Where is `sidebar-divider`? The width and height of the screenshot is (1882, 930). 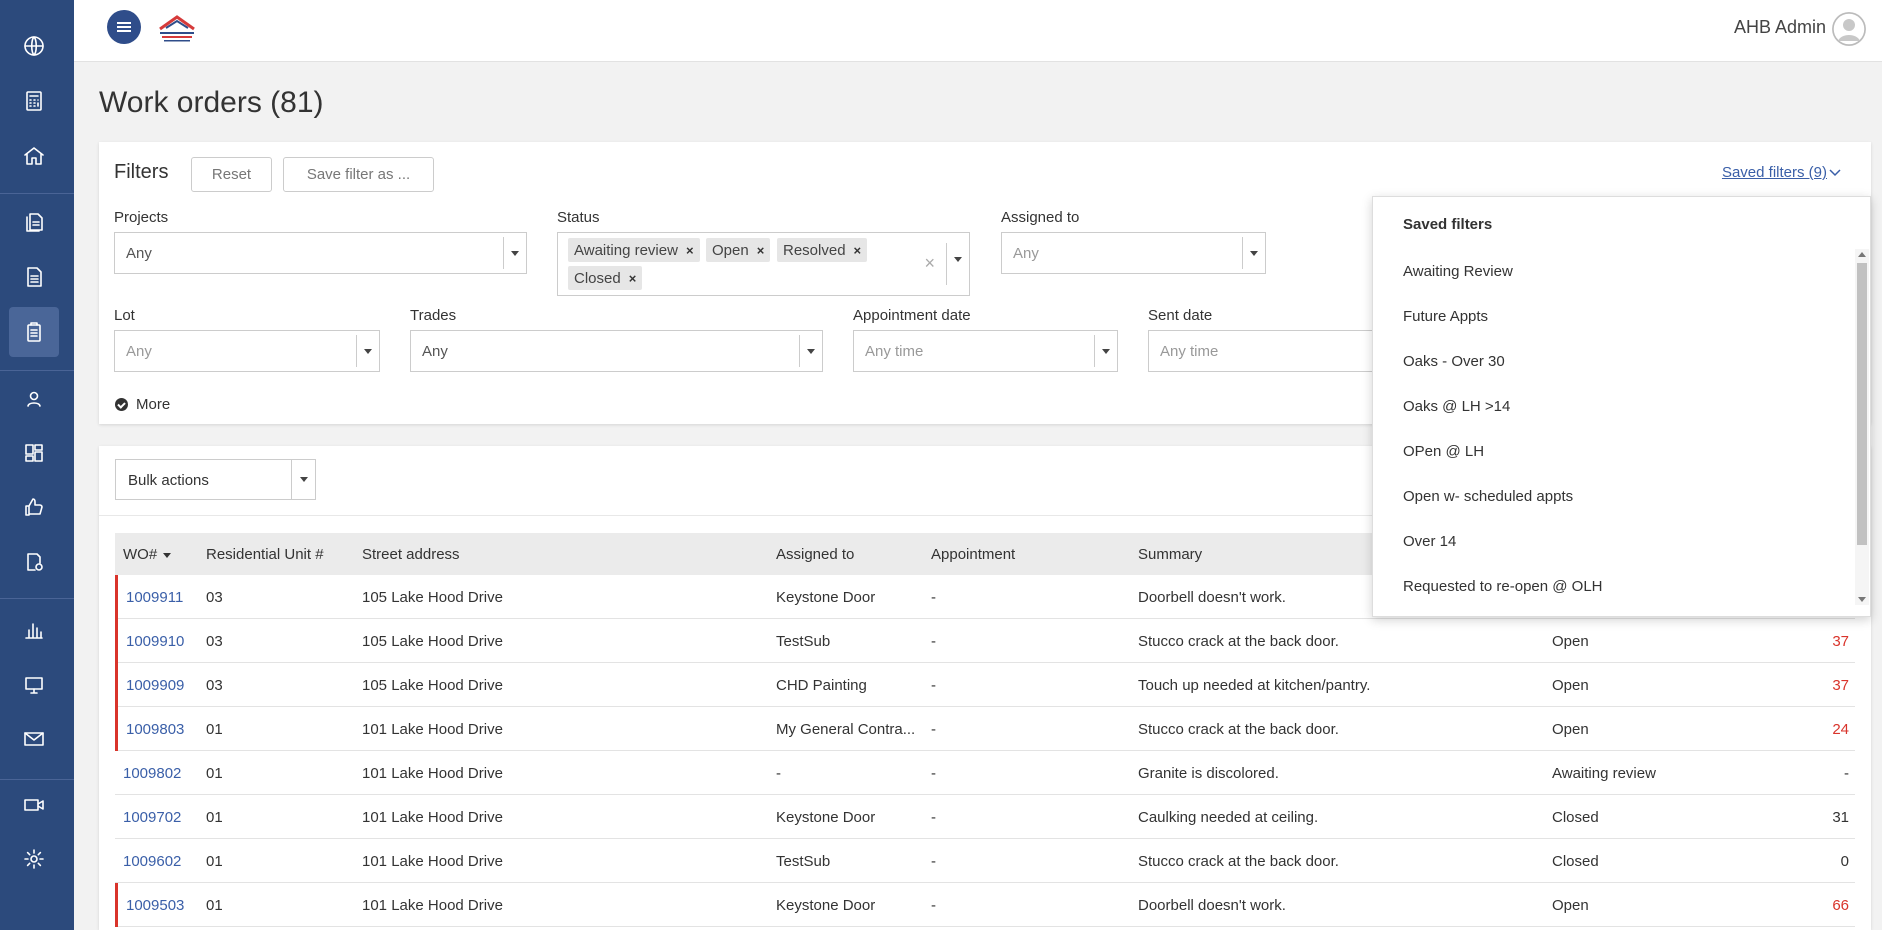 sidebar-divider is located at coordinates (37, 193).